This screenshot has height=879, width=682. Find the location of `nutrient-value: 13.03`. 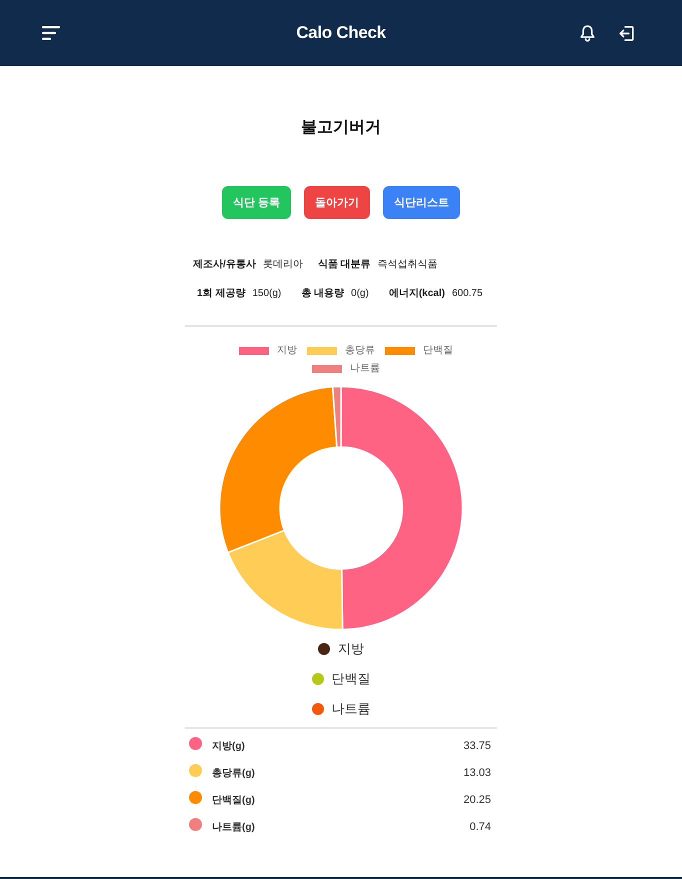

nutrient-value: 13.03 is located at coordinates (477, 772).